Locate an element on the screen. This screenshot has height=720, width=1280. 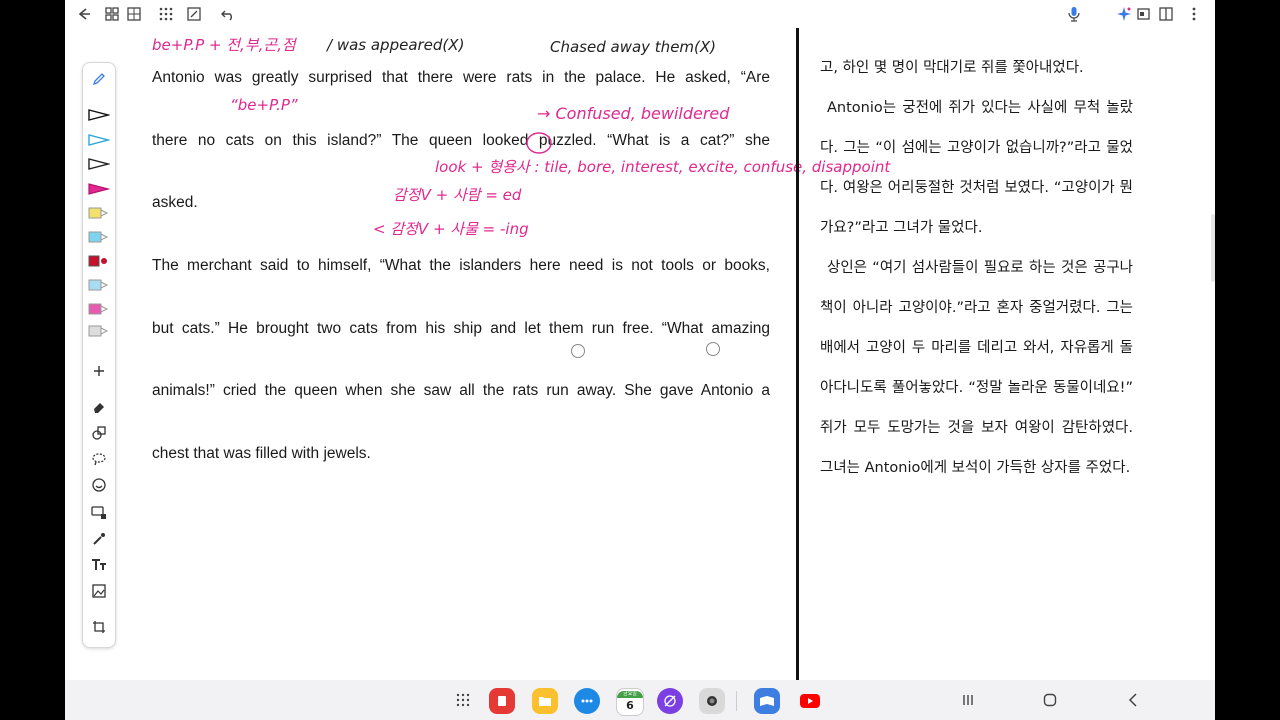
lasso-icon is located at coordinates (99, 459).